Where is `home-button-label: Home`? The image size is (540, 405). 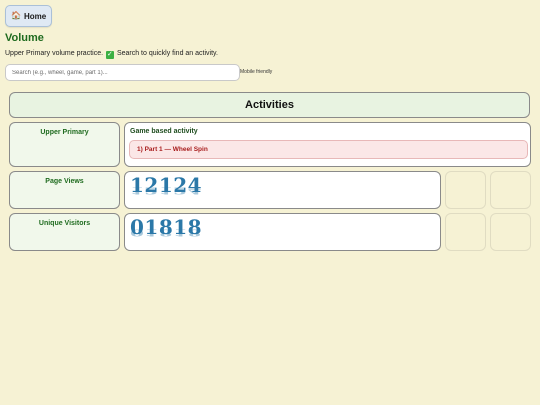
home-button-label: Home is located at coordinates (35, 16).